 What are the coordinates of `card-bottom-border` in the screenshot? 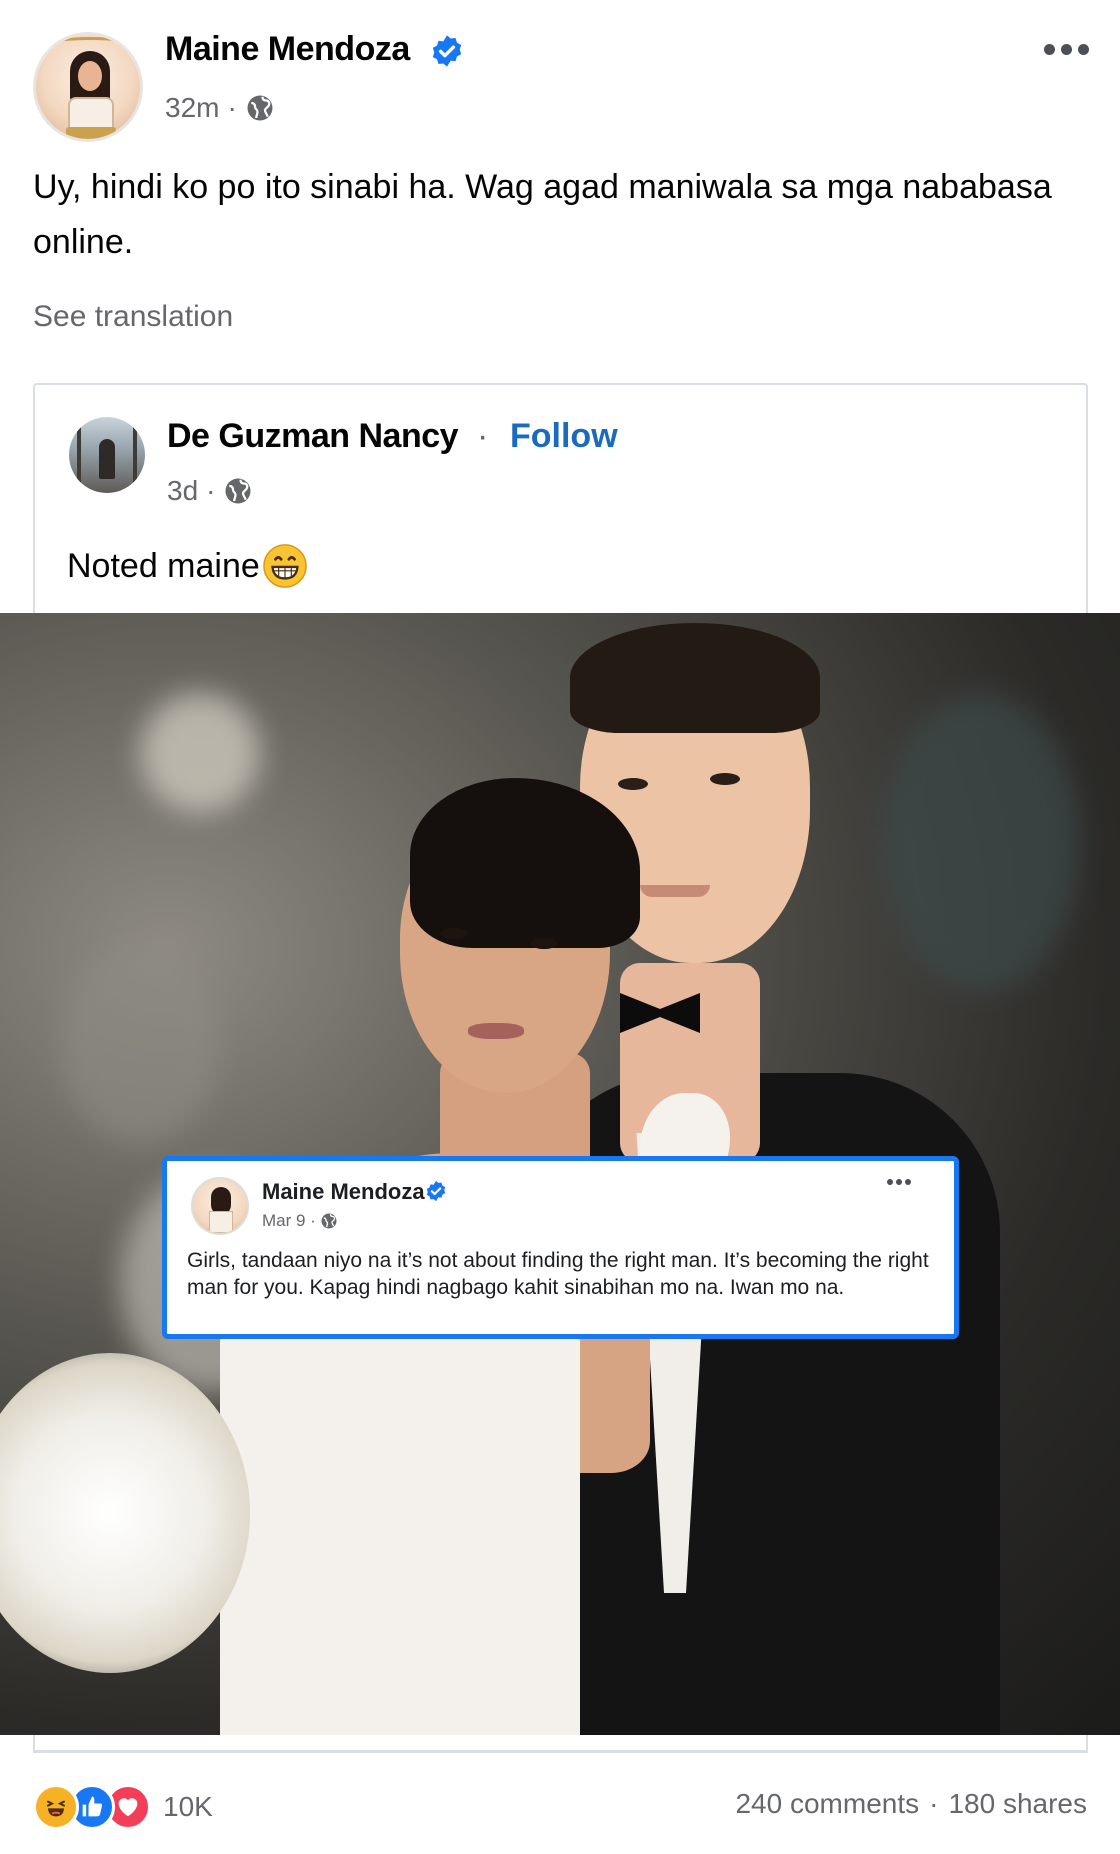 It's located at (560, 1751).